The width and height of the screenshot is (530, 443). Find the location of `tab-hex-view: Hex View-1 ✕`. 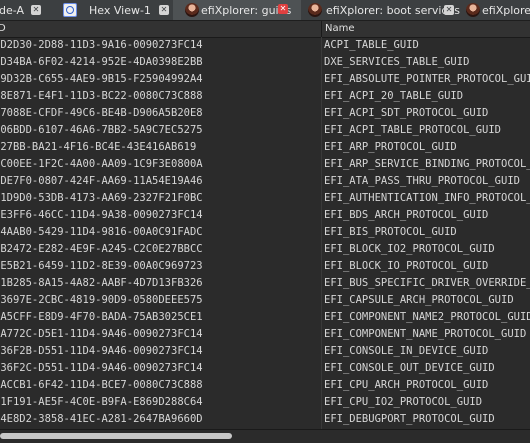

tab-hex-view: Hex View-1 ✕ is located at coordinates (114, 10).